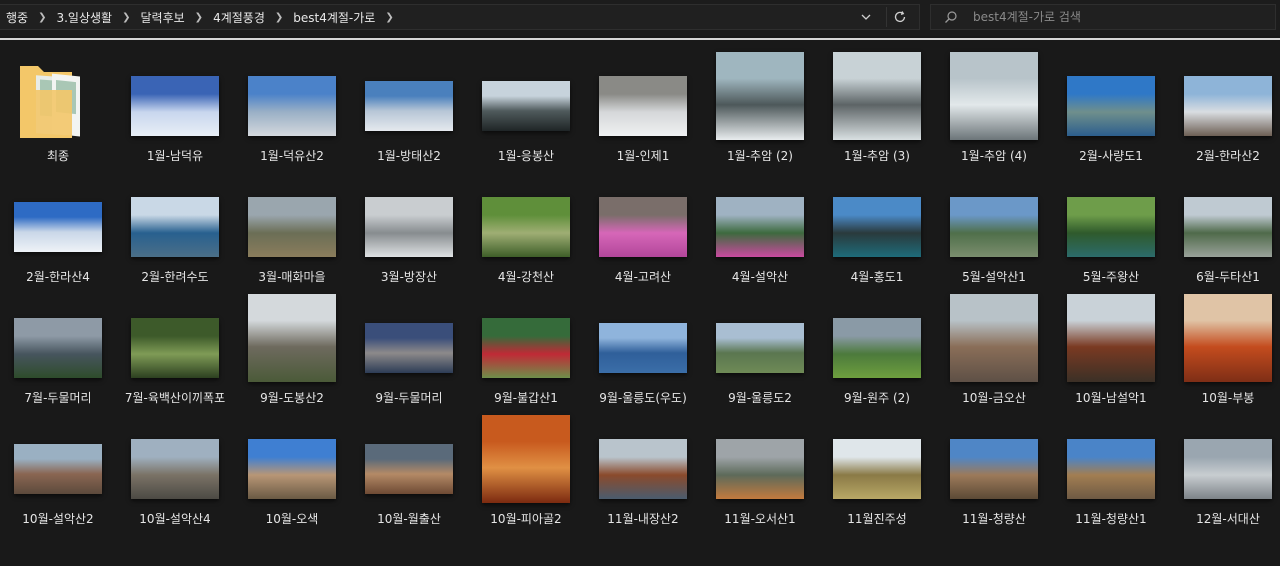 The height and width of the screenshot is (566, 1280). I want to click on file-item: 5월-설악산1, so click(994, 225).